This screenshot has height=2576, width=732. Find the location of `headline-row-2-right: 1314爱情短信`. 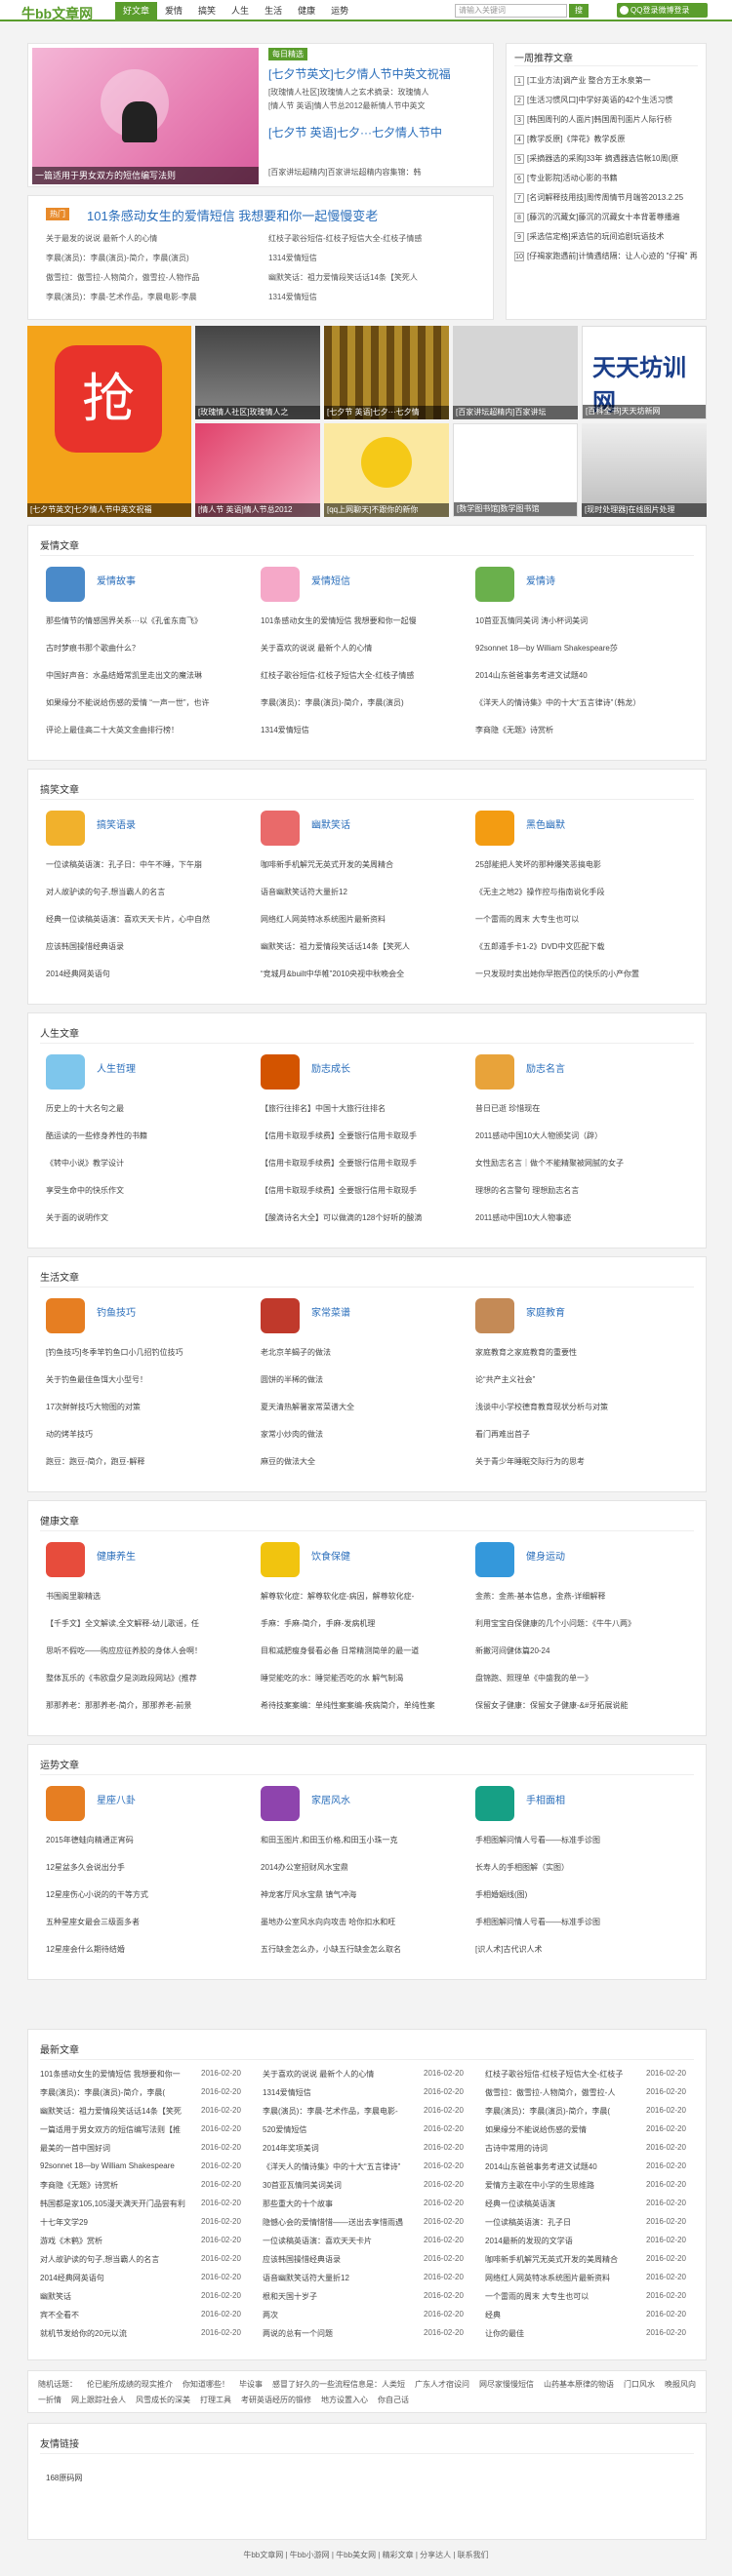

headline-row-2-right: 1314爱情短信 is located at coordinates (292, 258).